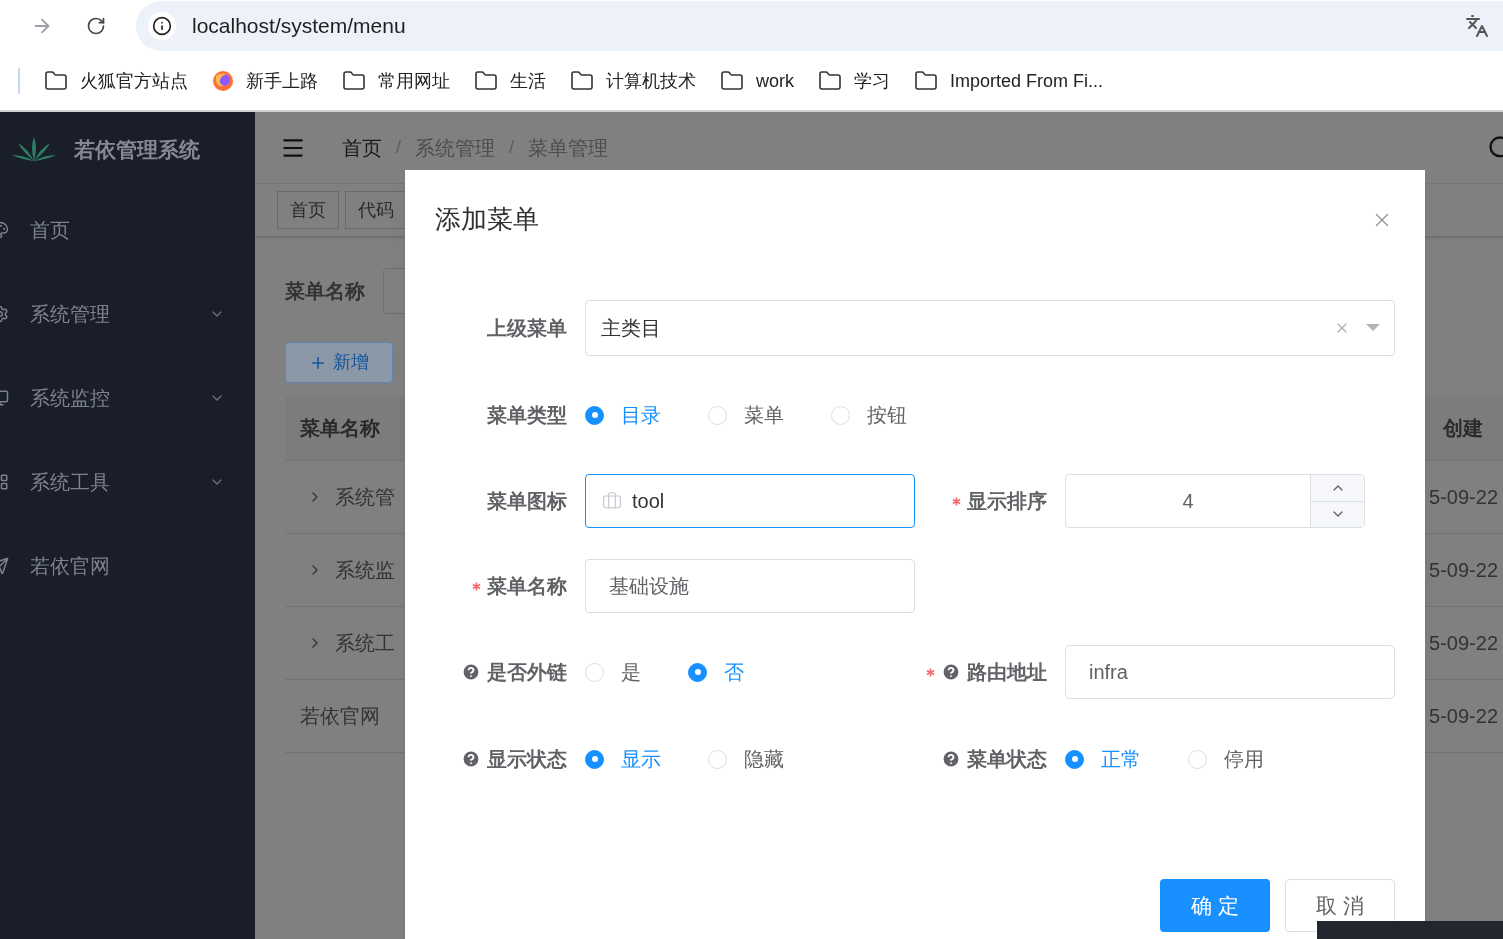 This screenshot has width=1503, height=939. Describe the element at coordinates (1121, 759) in the screenshot. I see `radio-label: 正常` at that location.